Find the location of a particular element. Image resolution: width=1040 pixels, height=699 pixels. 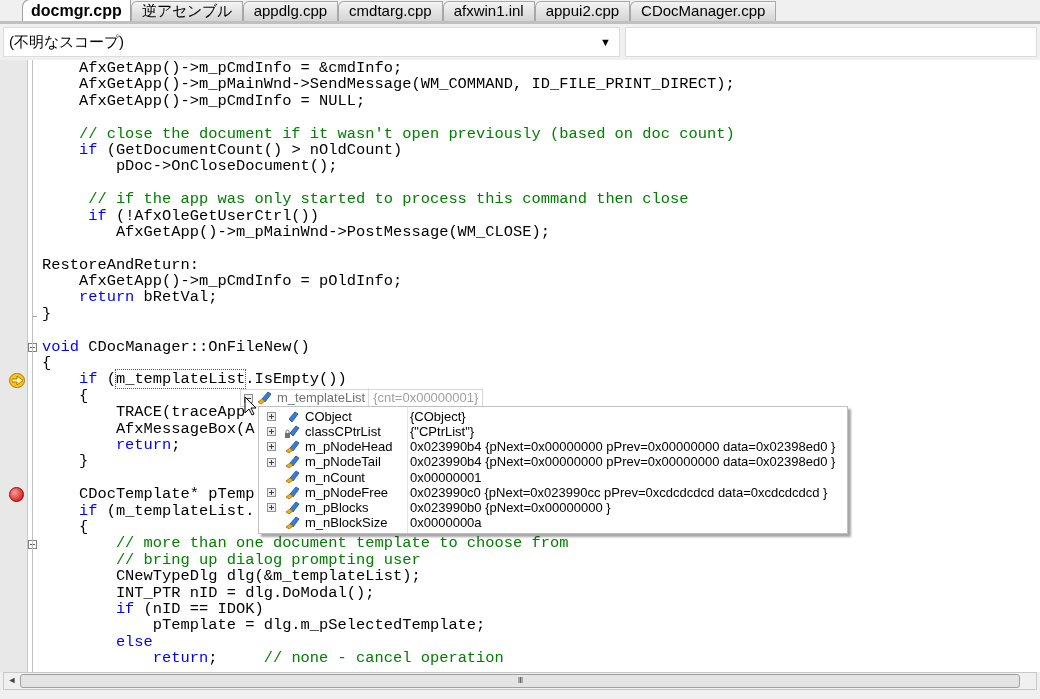

code-line: CNewTypeDlg dlg(&m_templateList); is located at coordinates (267, 576).